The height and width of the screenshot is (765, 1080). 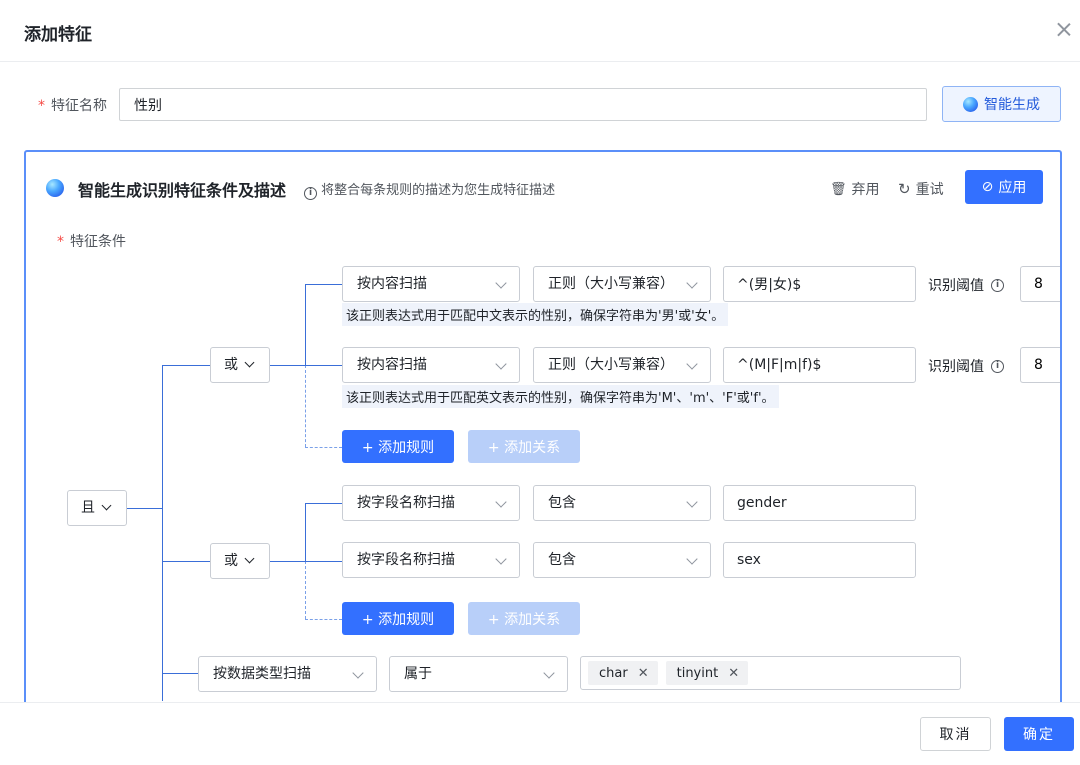 I want to click on refresh-icon: ↻, so click(x=904, y=189).